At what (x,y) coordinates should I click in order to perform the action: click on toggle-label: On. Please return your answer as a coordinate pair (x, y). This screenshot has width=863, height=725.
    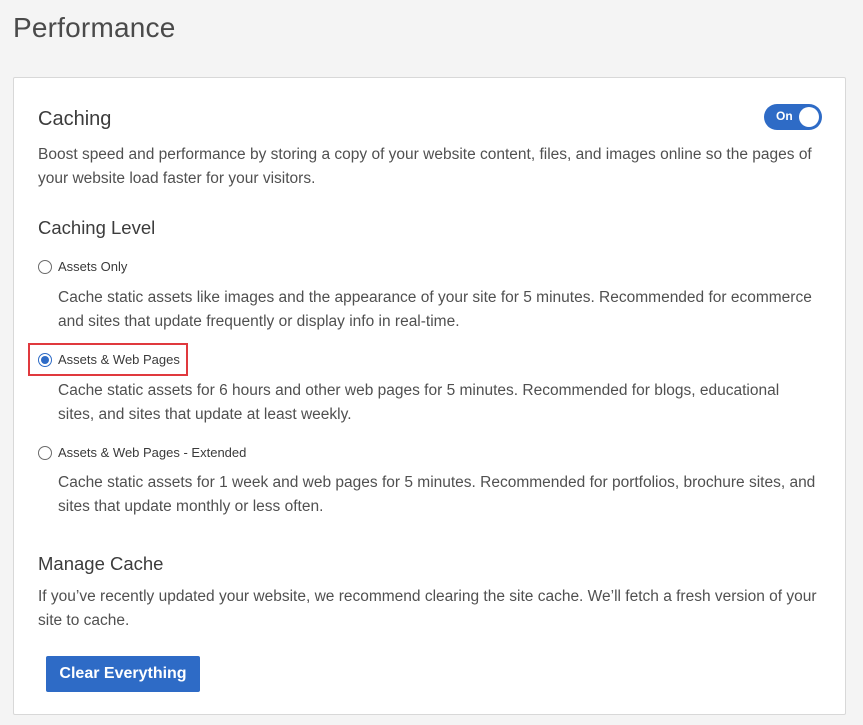
    Looking at the image, I should click on (784, 116).